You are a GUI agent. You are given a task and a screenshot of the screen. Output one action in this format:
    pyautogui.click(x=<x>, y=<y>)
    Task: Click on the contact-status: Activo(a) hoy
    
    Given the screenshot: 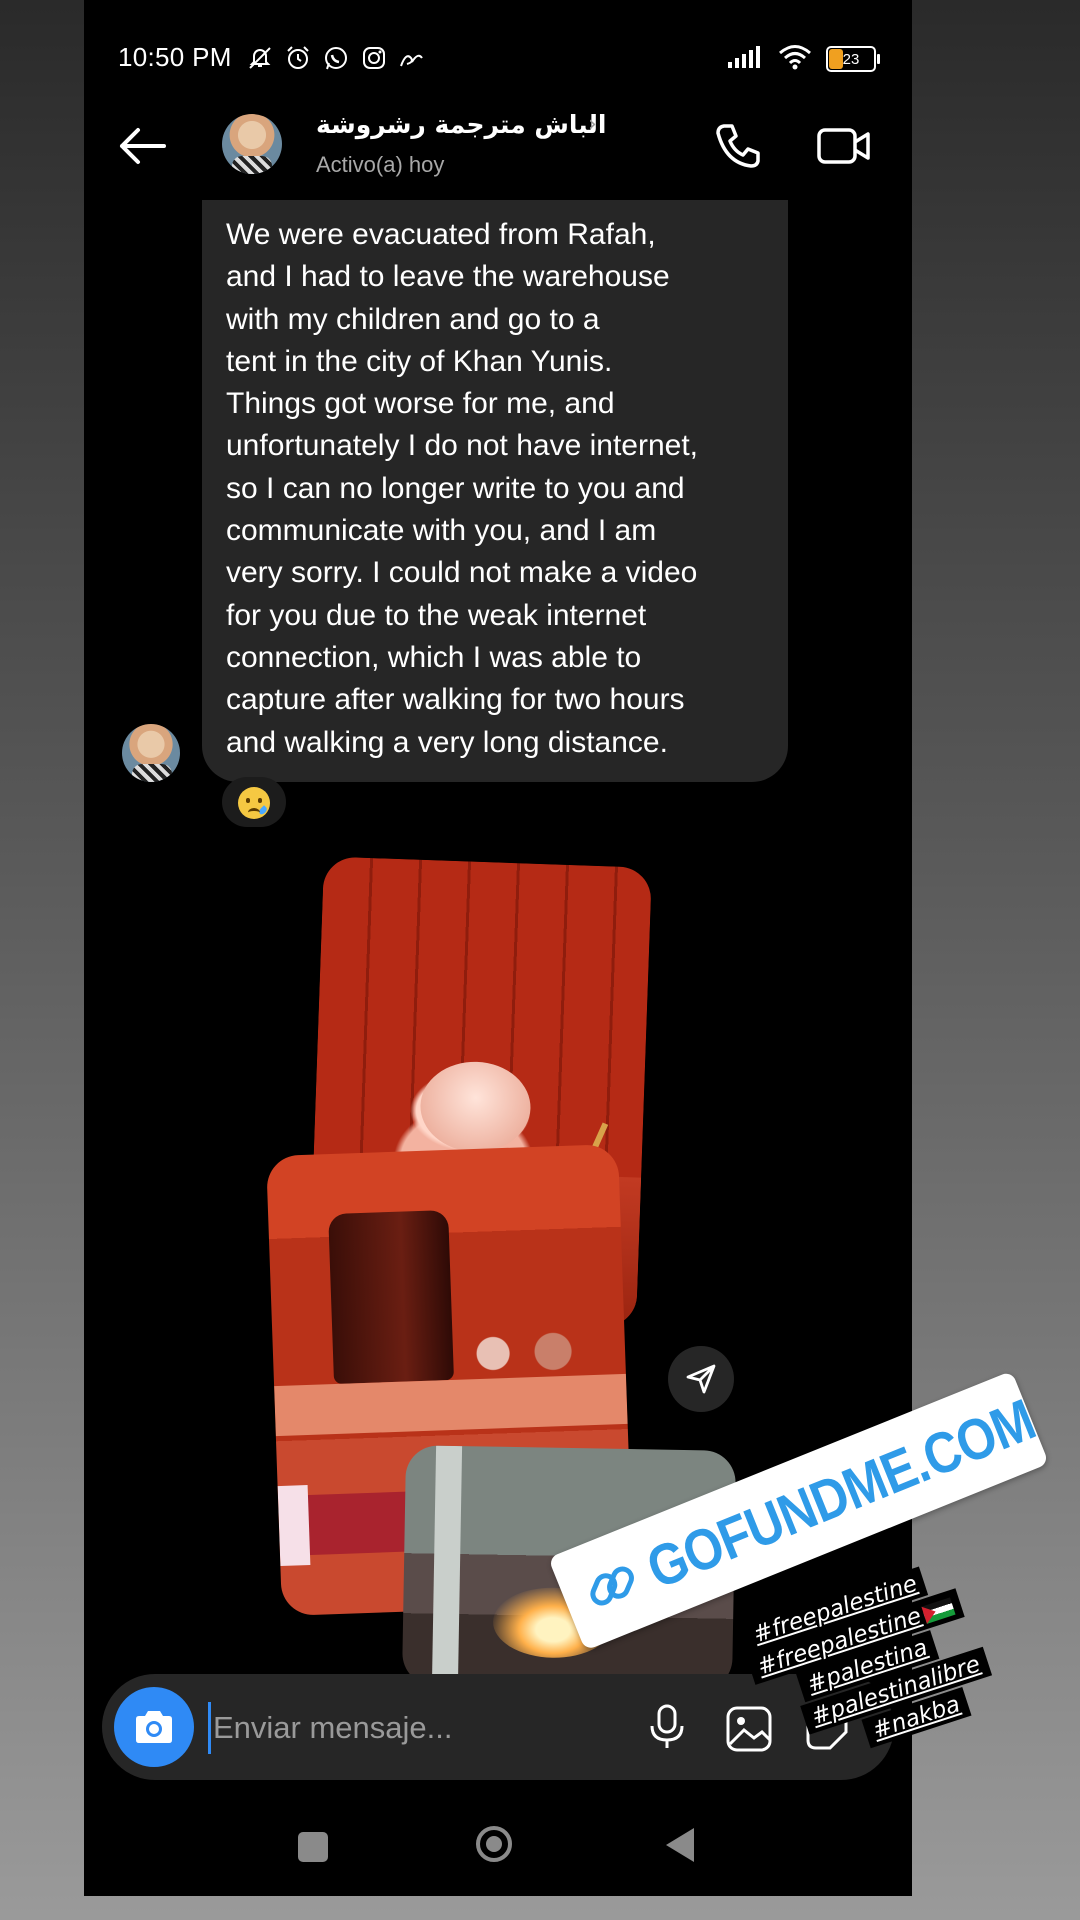 What is the action you would take?
    pyautogui.click(x=380, y=164)
    